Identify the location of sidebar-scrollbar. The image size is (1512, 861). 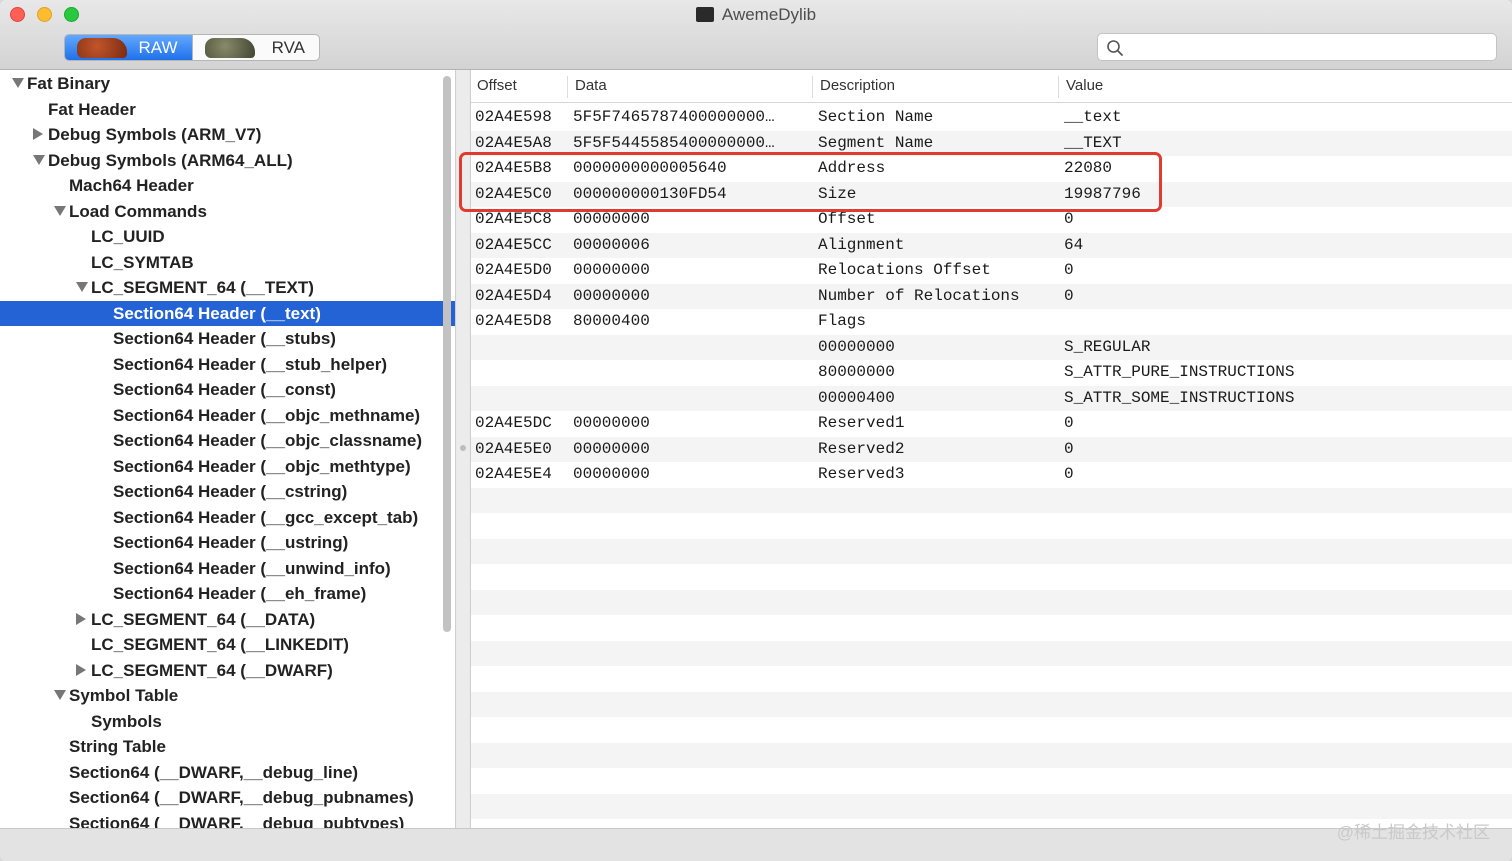
(447, 354).